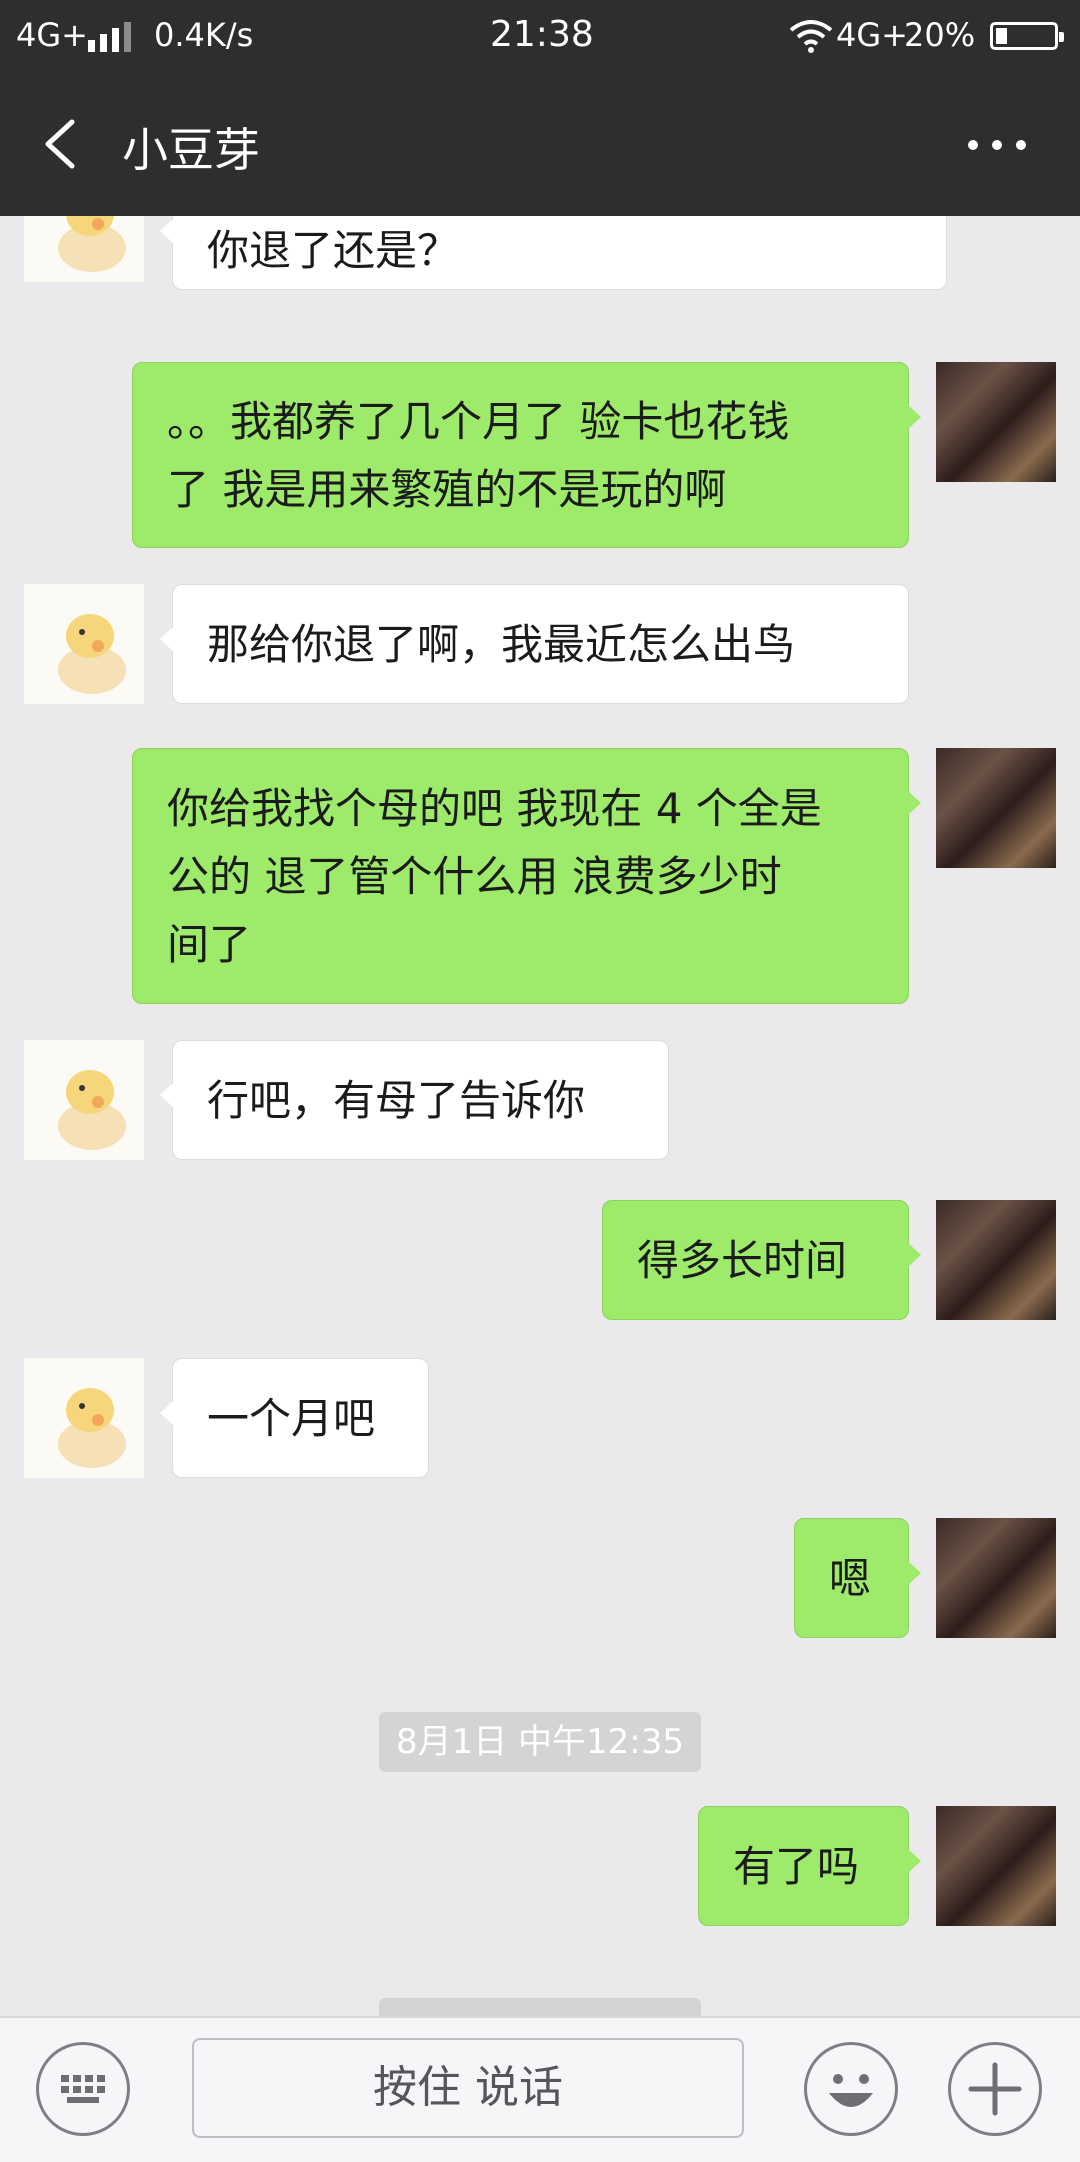  What do you see at coordinates (52, 35) in the screenshot?
I see `network-type: 4G+` at bounding box center [52, 35].